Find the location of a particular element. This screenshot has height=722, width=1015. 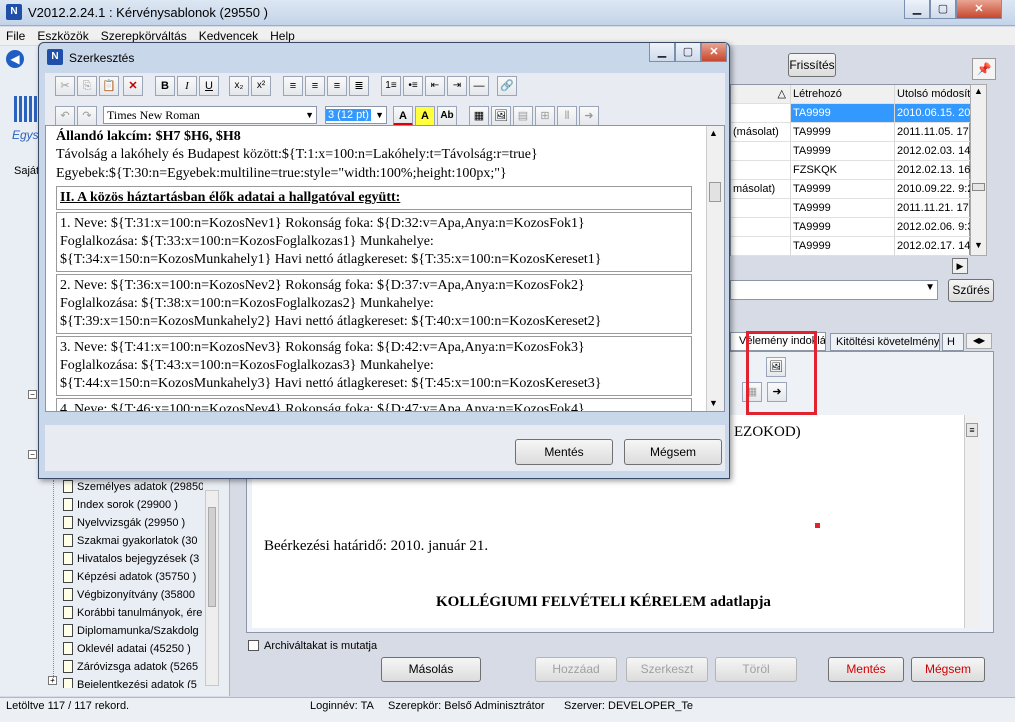

menu-role-switch: Szerepkörváltás is located at coordinates (144, 35).